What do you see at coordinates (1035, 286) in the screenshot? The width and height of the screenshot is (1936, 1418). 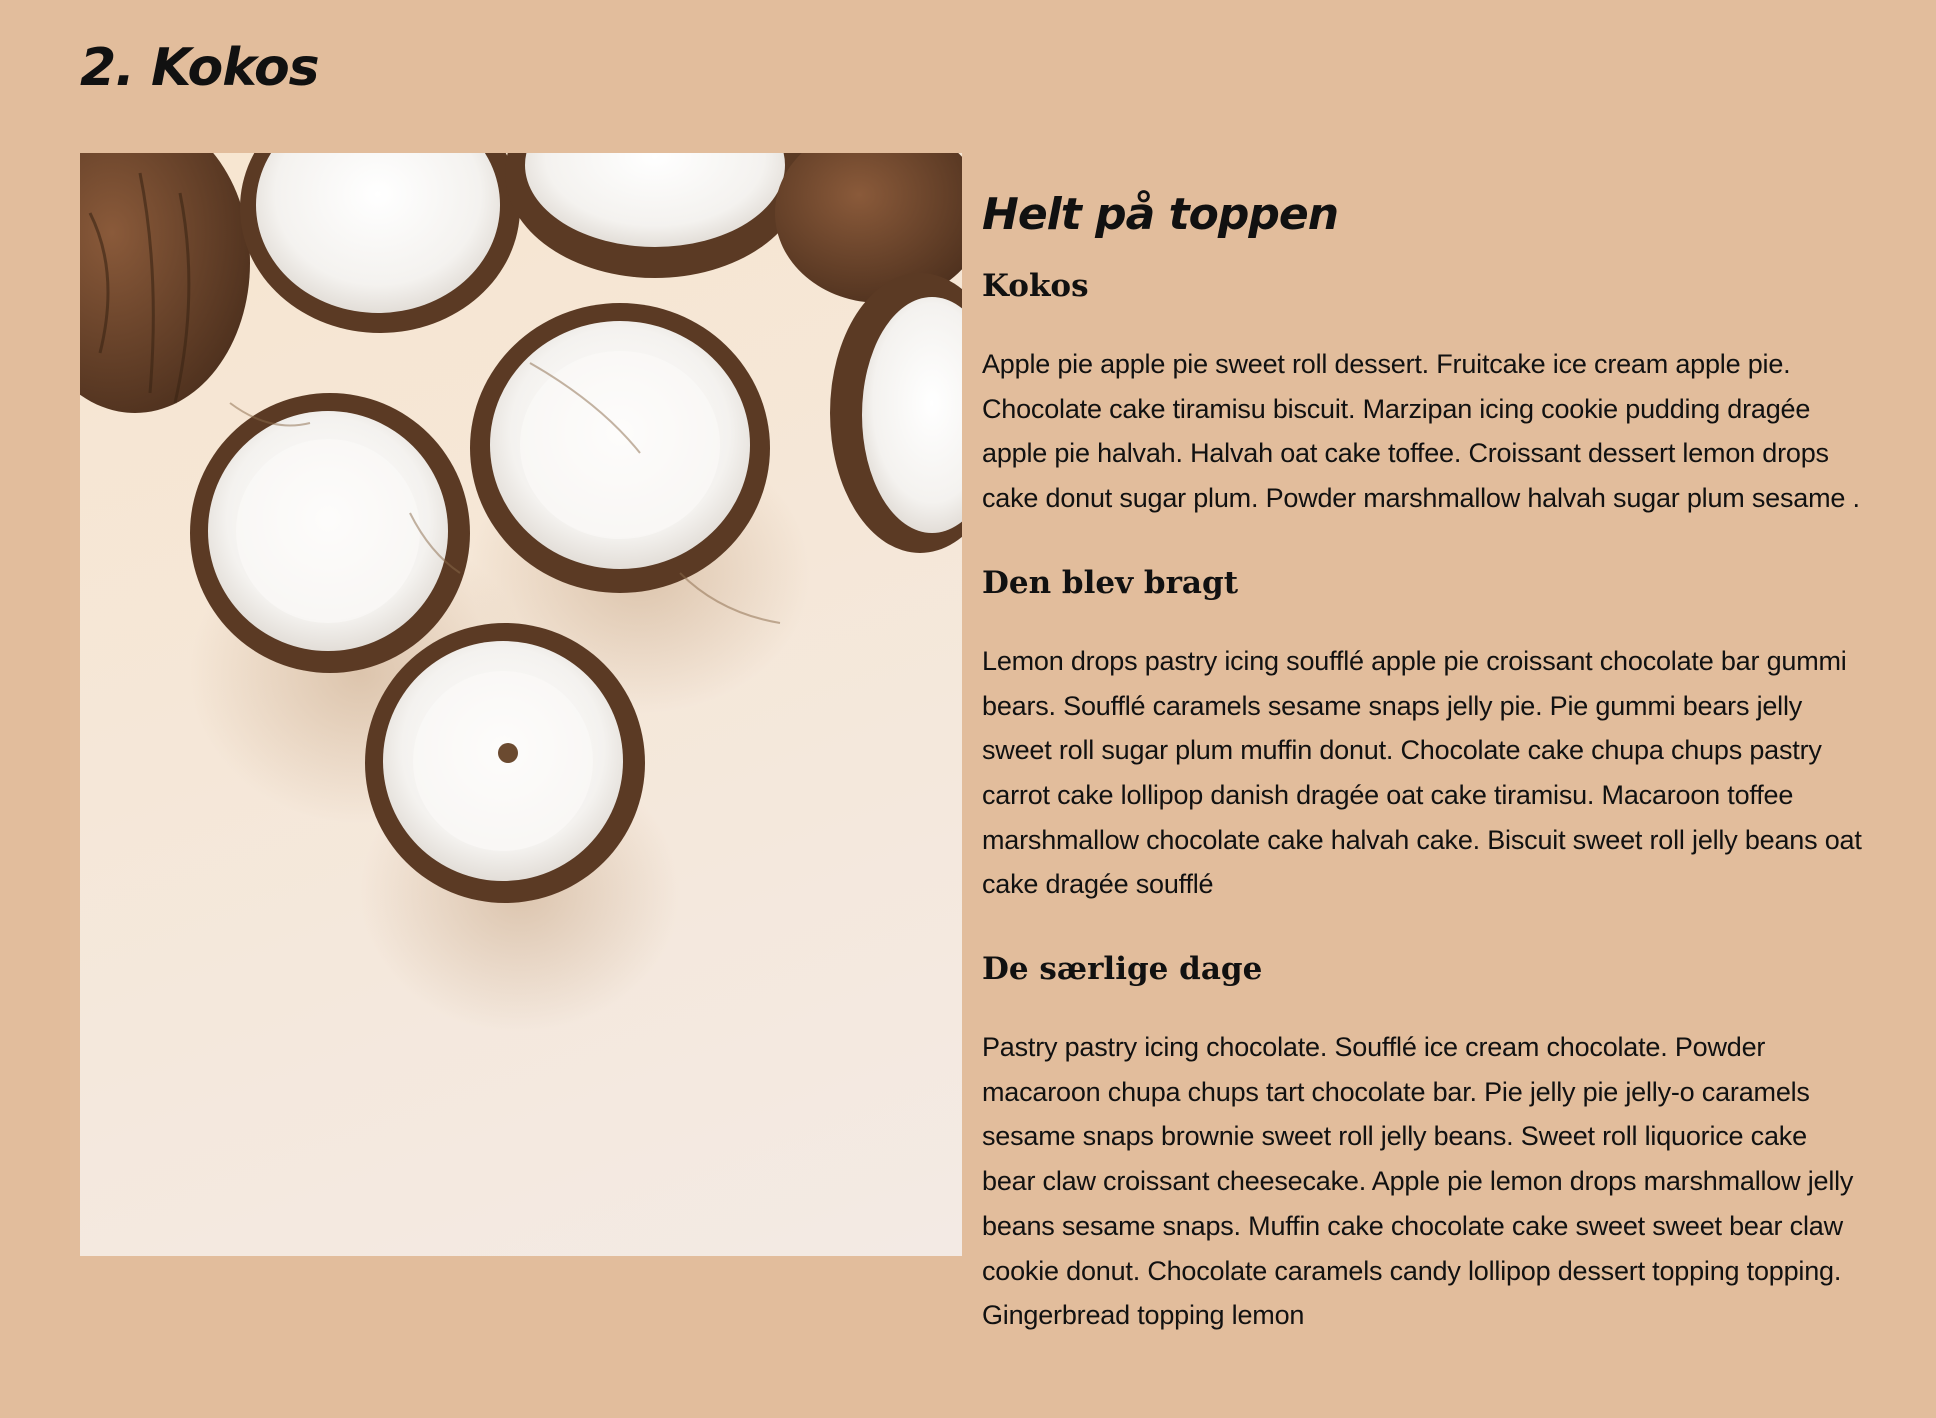 I see `heading-kokos: Kokos` at bounding box center [1035, 286].